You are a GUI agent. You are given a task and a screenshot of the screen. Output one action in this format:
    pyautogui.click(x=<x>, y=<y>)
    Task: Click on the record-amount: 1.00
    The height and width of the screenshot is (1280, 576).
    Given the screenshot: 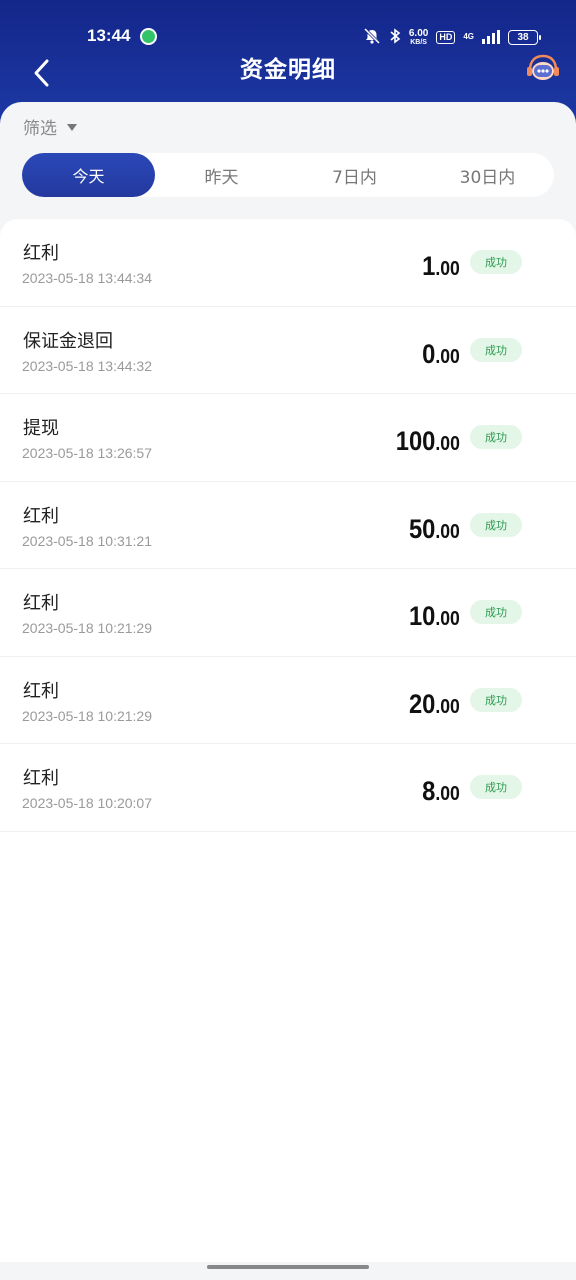 What is the action you would take?
    pyautogui.click(x=441, y=266)
    